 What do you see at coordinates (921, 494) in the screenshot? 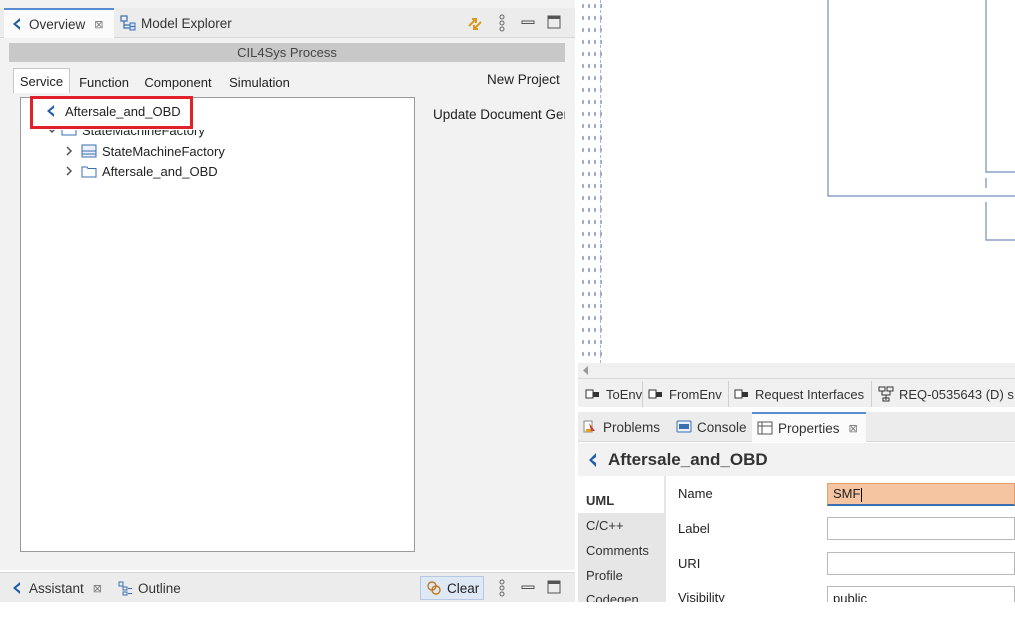
I see `name-field: SMF` at bounding box center [921, 494].